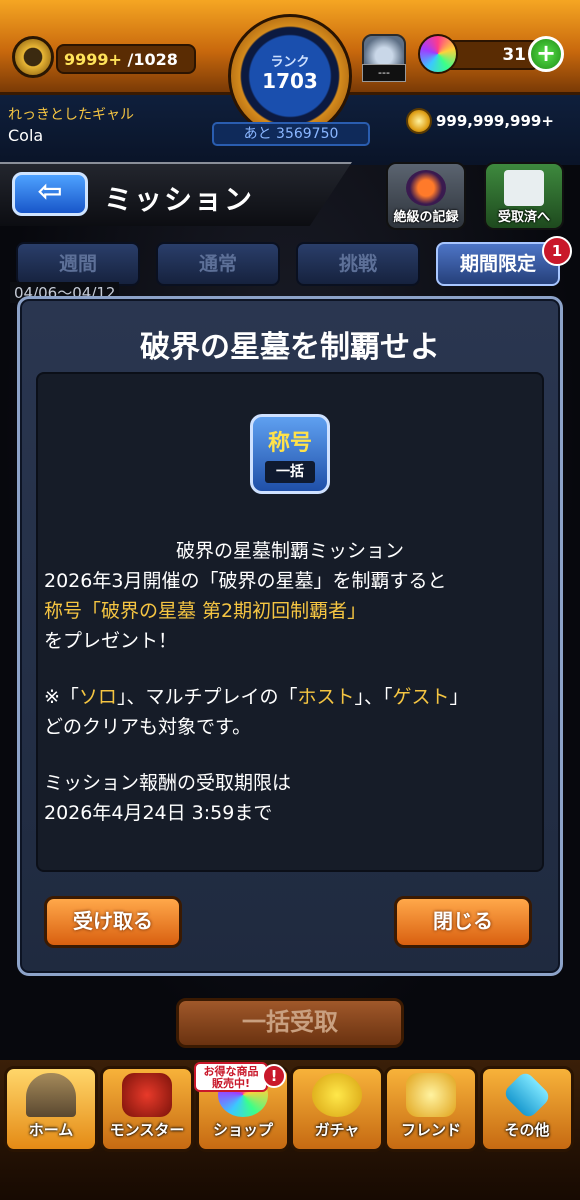 This screenshot has width=580, height=1200. I want to click on stamina-readout: 9999+ /1028, so click(121, 59).